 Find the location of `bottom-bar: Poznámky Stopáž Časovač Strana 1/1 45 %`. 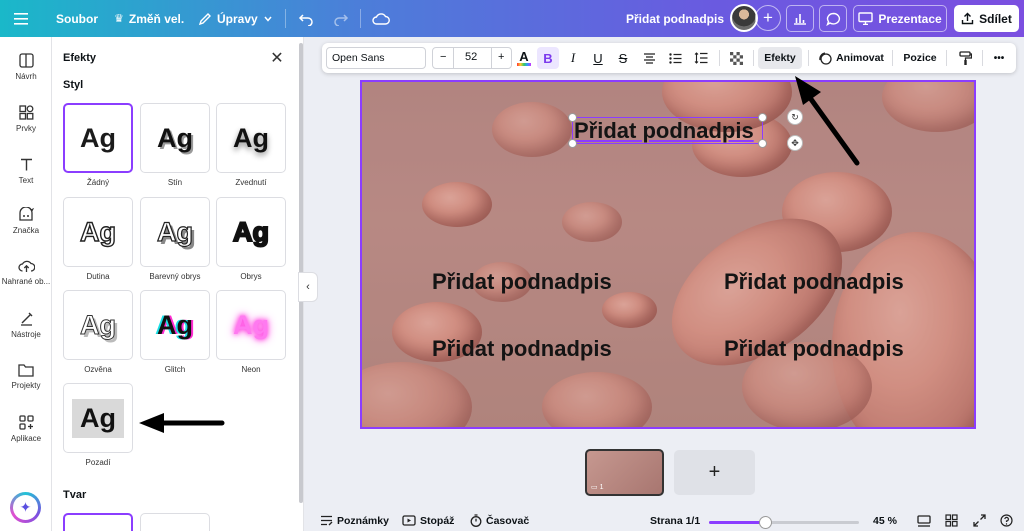

bottom-bar: Poznámky Stopáž Časovač Strana 1/1 45 % is located at coordinates (664, 520).